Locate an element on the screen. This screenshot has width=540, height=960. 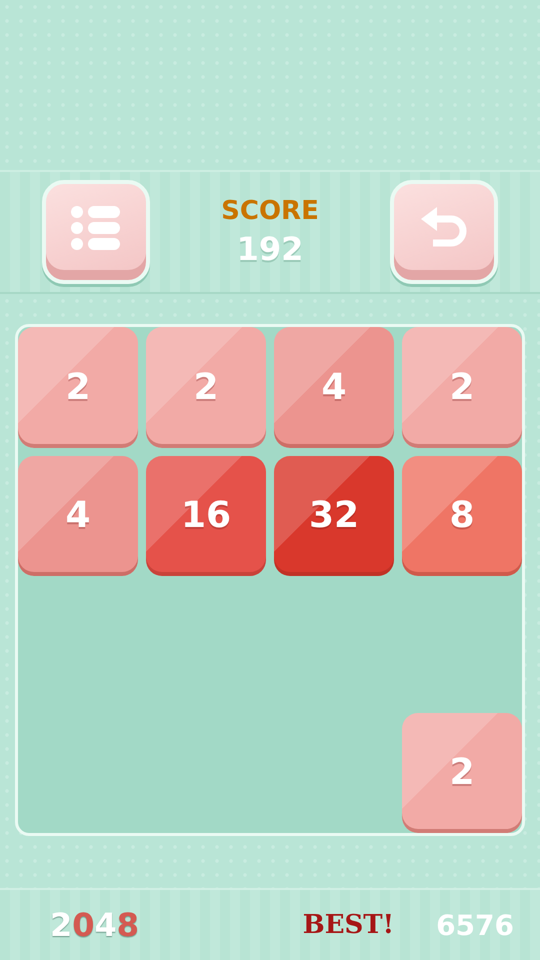
best-score: 6576 is located at coordinates (475, 925).